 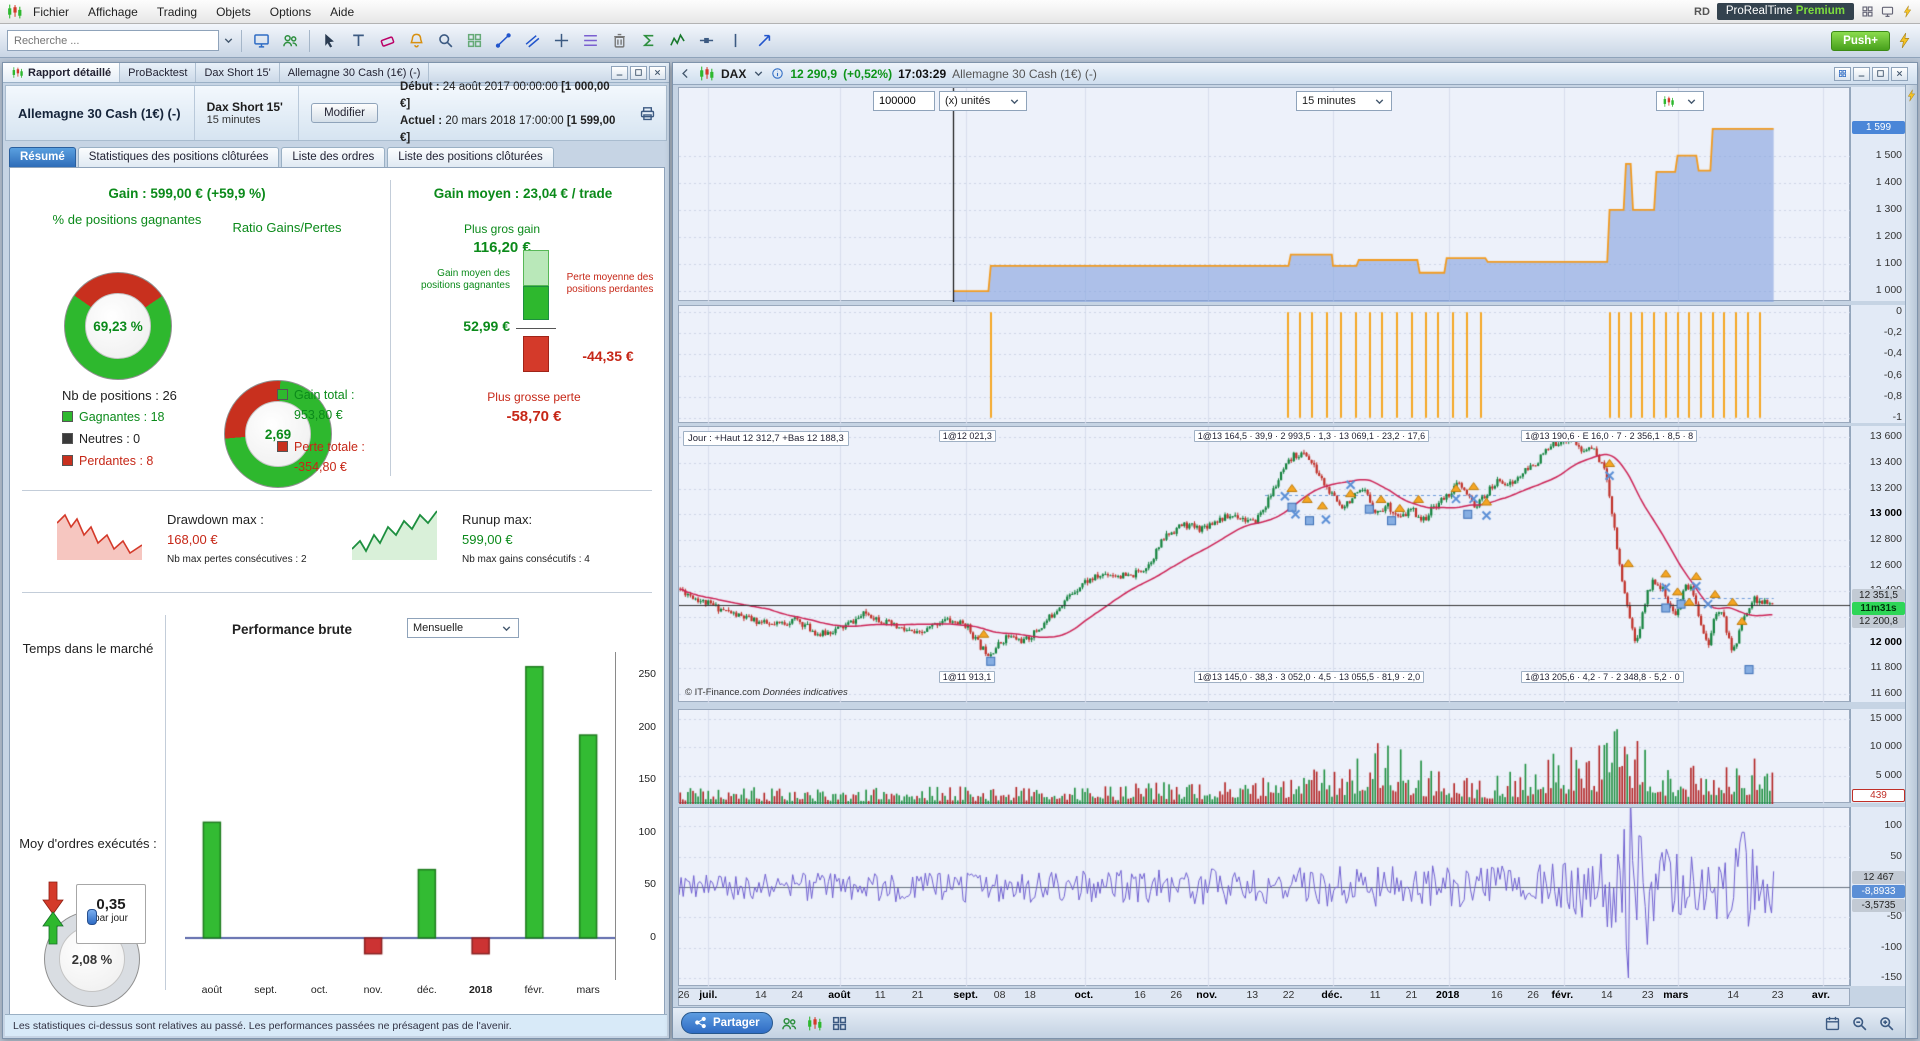 What do you see at coordinates (677, 41) in the screenshot?
I see `zigzag-tool-button` at bounding box center [677, 41].